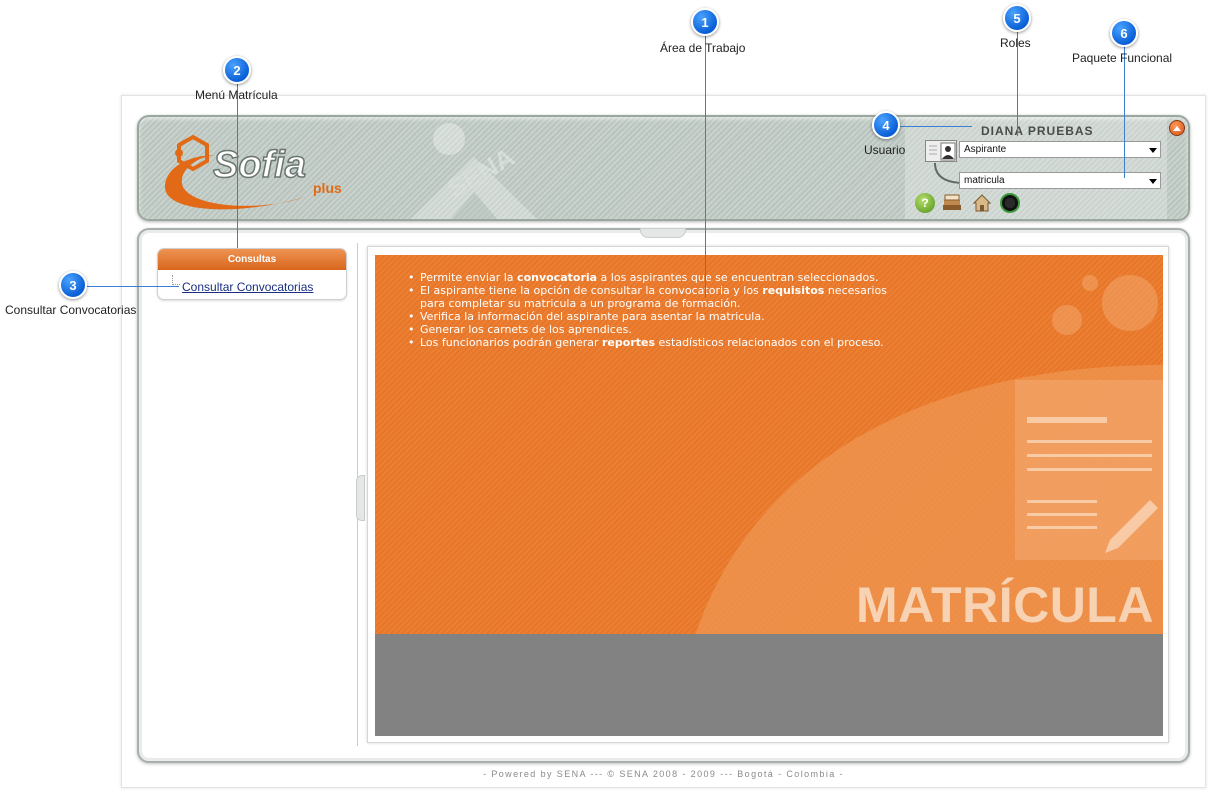 The image size is (1217, 800). I want to click on menu-item-consultar-convocatorias: Consultar Convocatorias, so click(247, 287).